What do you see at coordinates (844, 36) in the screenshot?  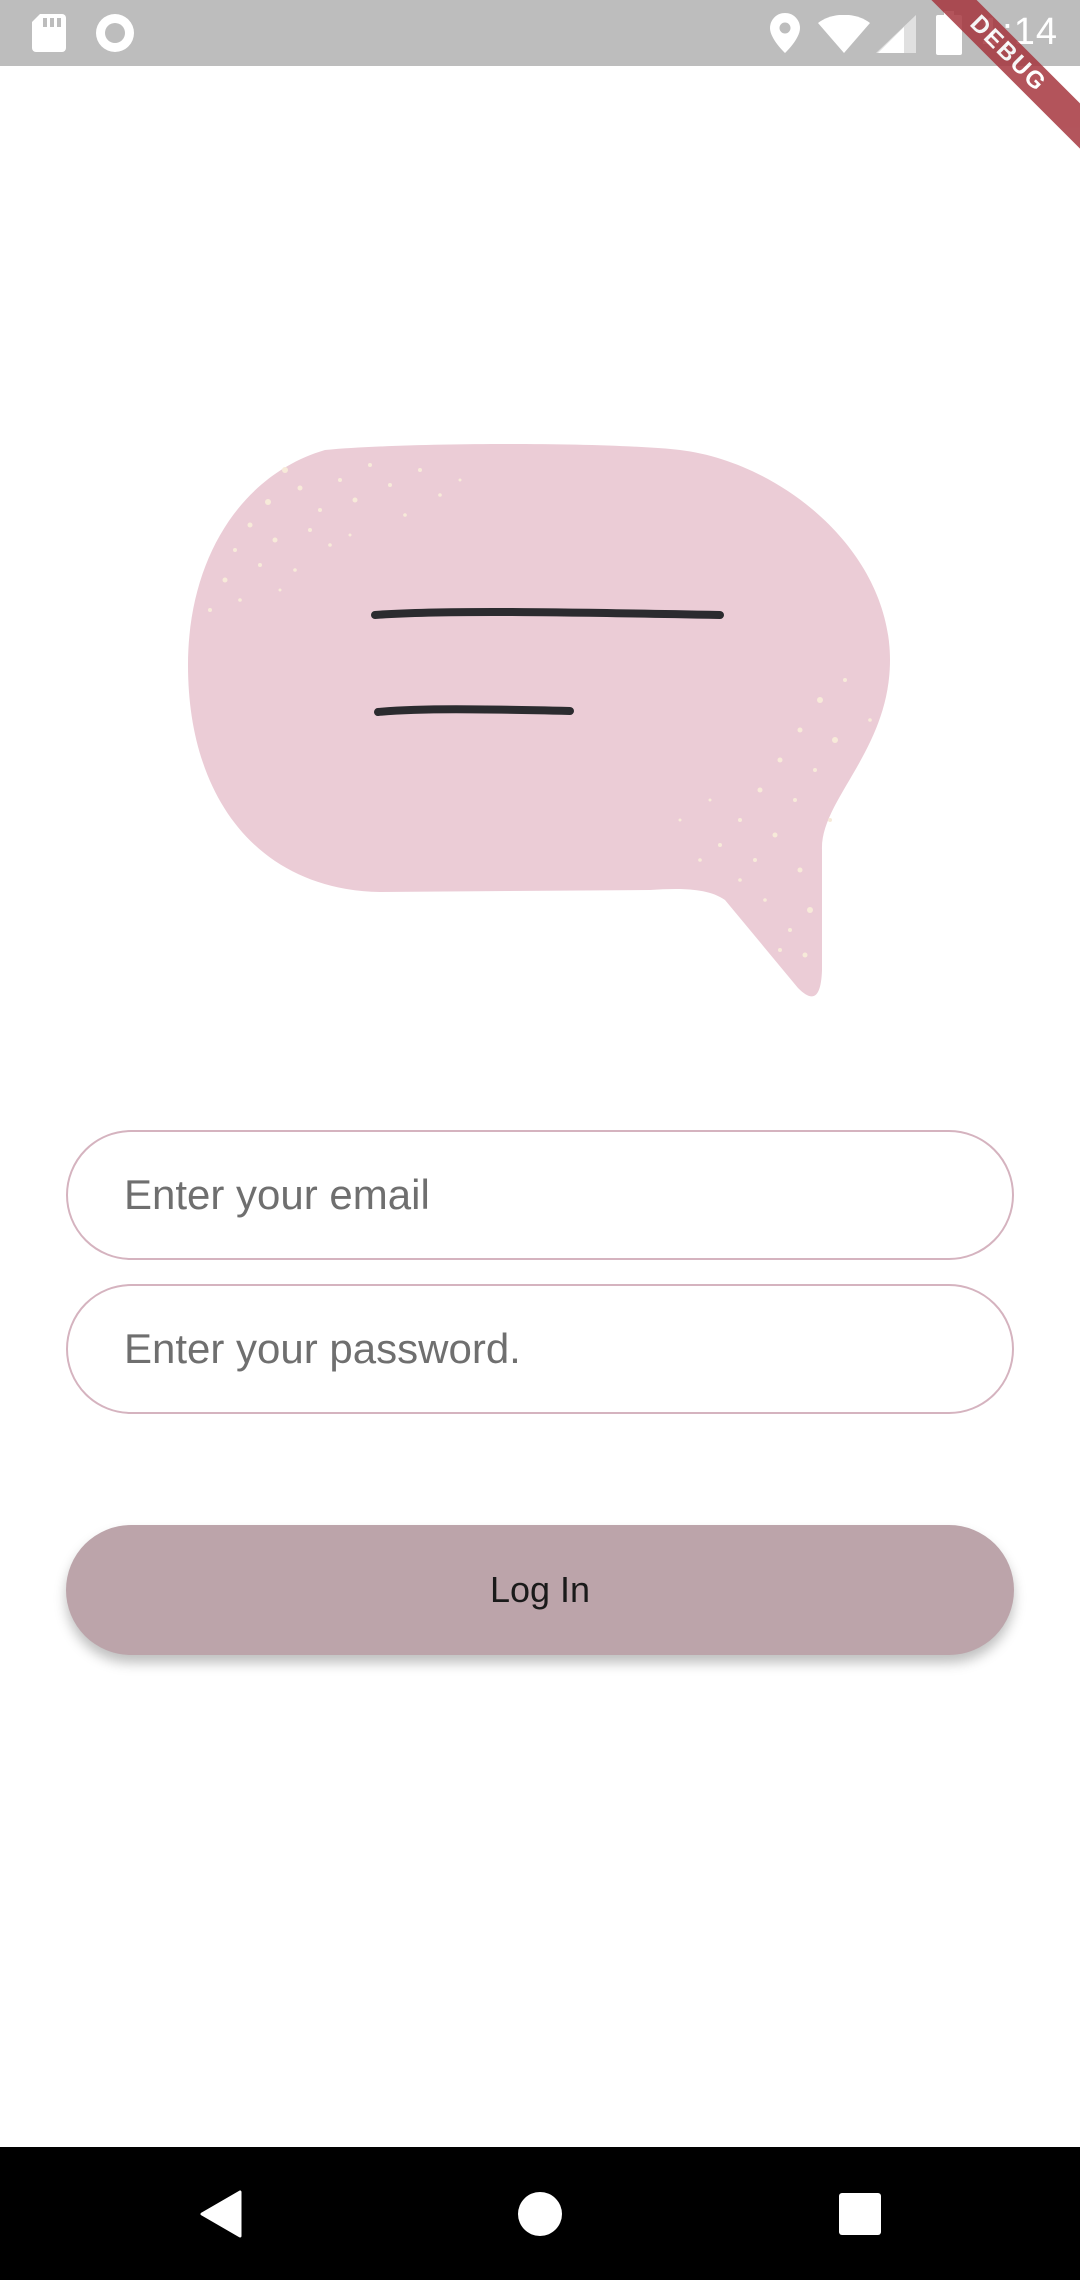 I see `wifi-icon` at bounding box center [844, 36].